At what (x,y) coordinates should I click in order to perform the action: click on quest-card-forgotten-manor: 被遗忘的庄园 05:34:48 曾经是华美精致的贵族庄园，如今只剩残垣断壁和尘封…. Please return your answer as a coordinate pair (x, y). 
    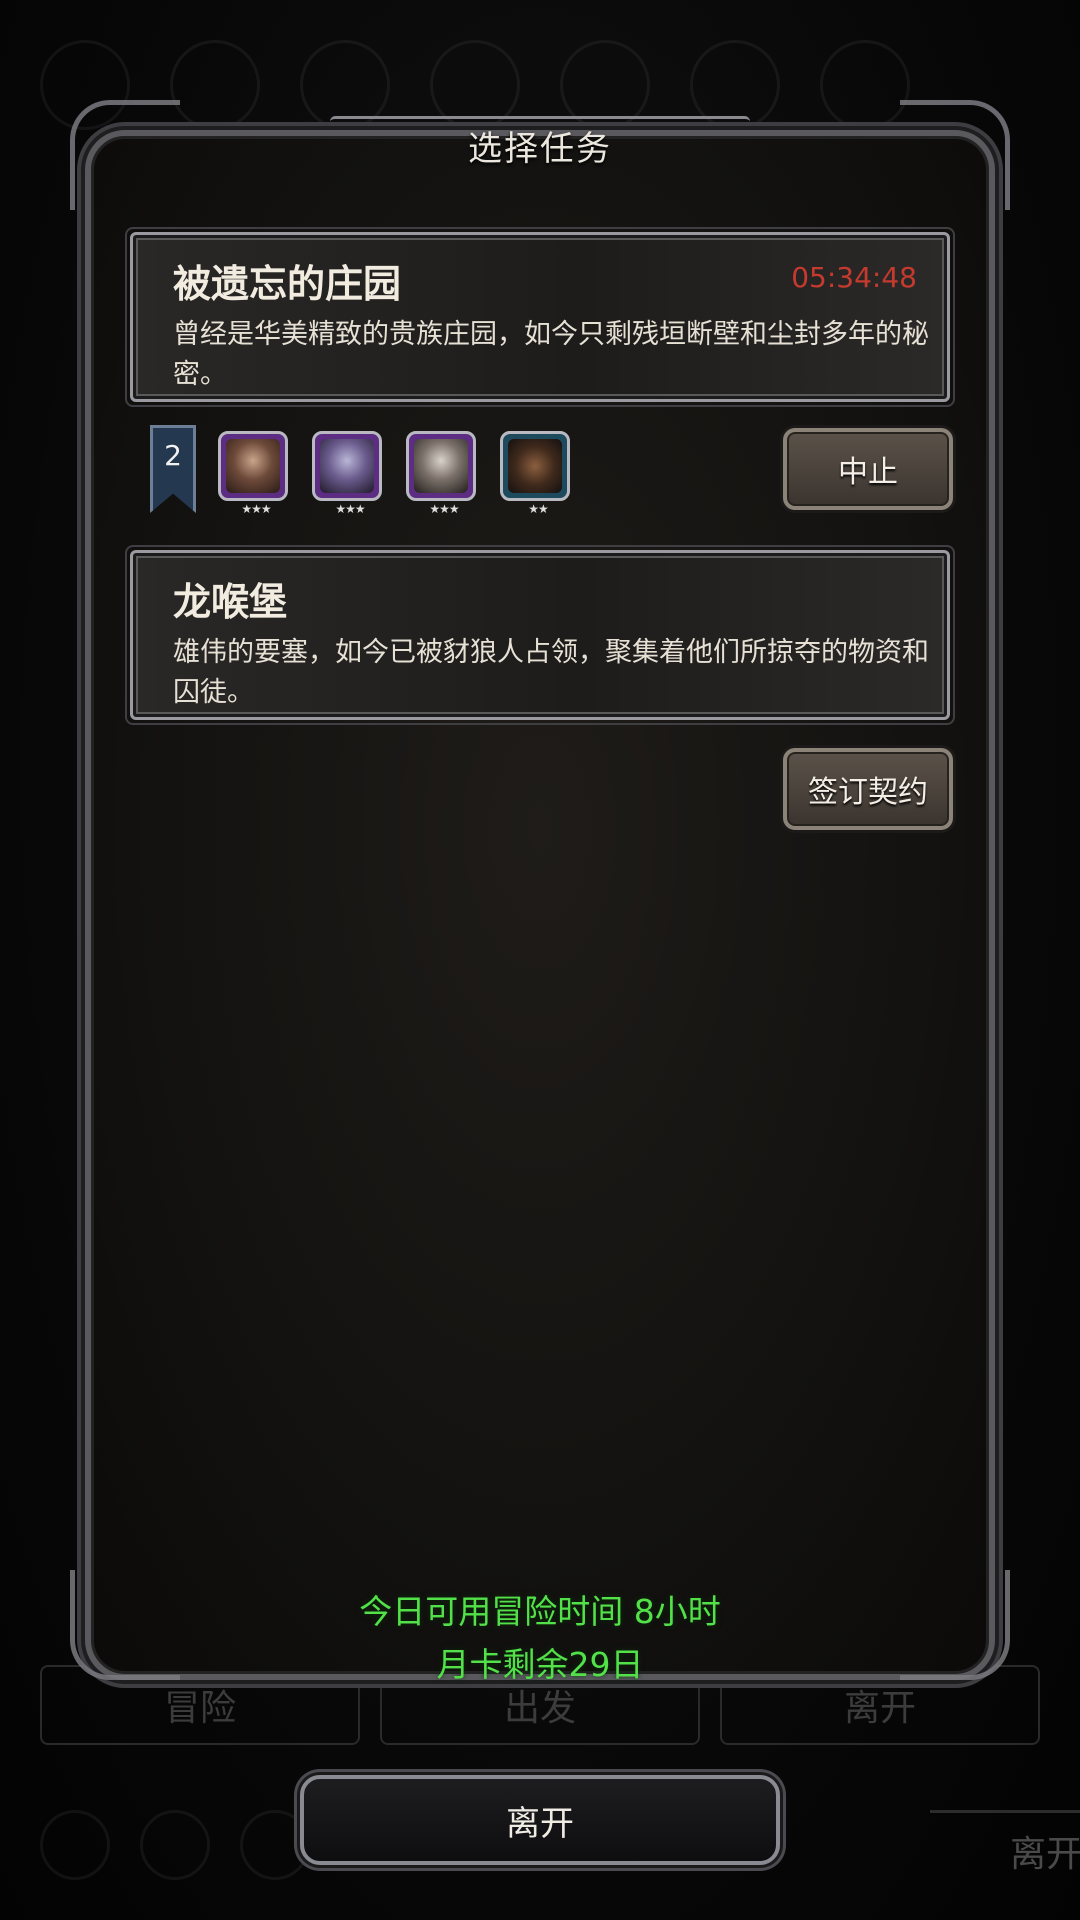
    Looking at the image, I should click on (540, 317).